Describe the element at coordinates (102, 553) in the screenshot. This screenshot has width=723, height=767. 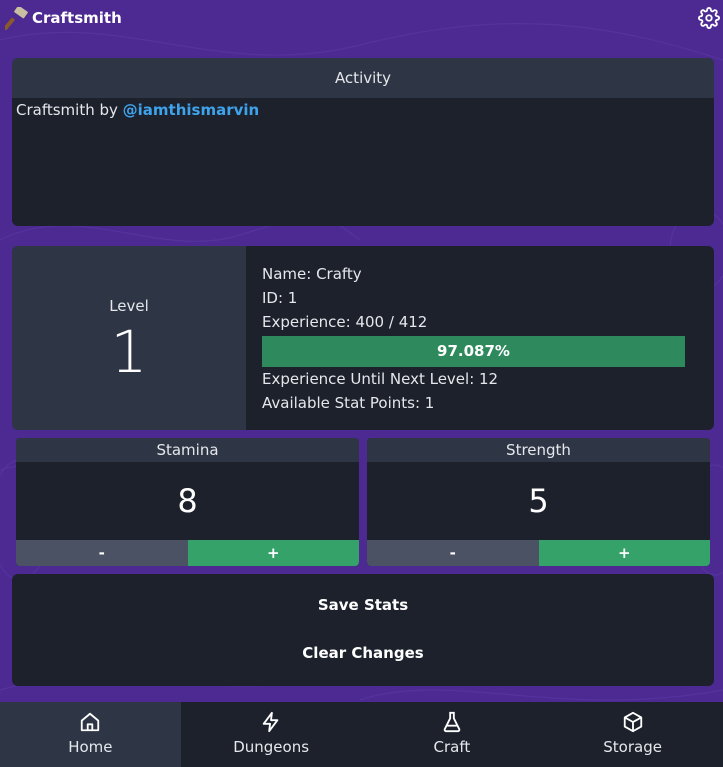
I see `stamina-decrease-button: -` at that location.